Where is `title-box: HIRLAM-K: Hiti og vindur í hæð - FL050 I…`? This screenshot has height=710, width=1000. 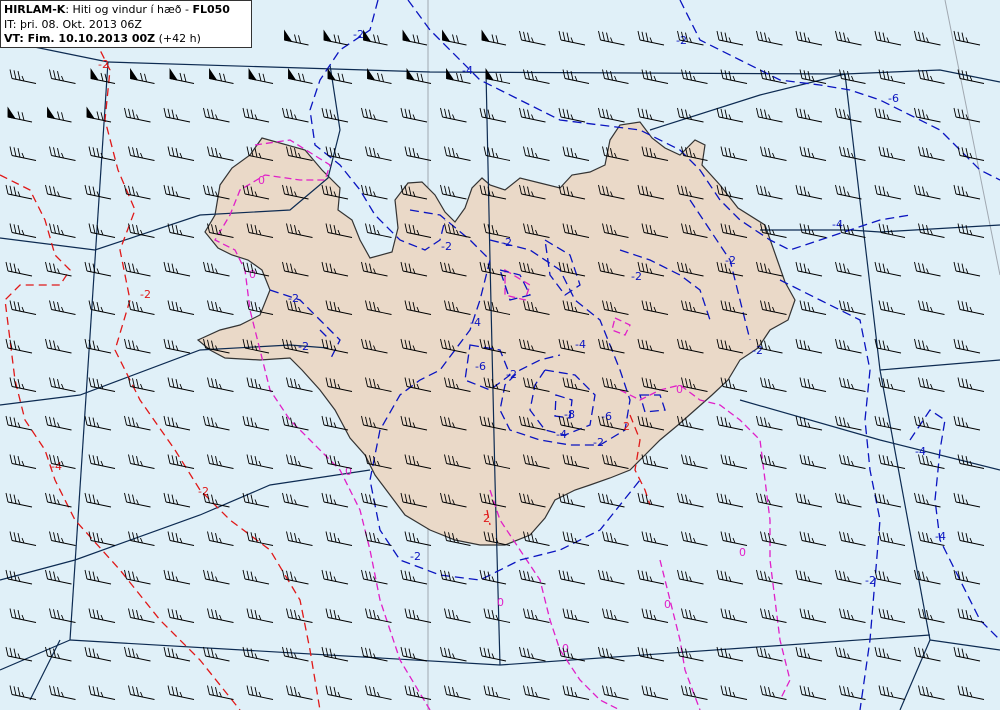 title-box: HIRLAM-K: Hiti og vindur í hæð - FL050 I… is located at coordinates (126, 24).